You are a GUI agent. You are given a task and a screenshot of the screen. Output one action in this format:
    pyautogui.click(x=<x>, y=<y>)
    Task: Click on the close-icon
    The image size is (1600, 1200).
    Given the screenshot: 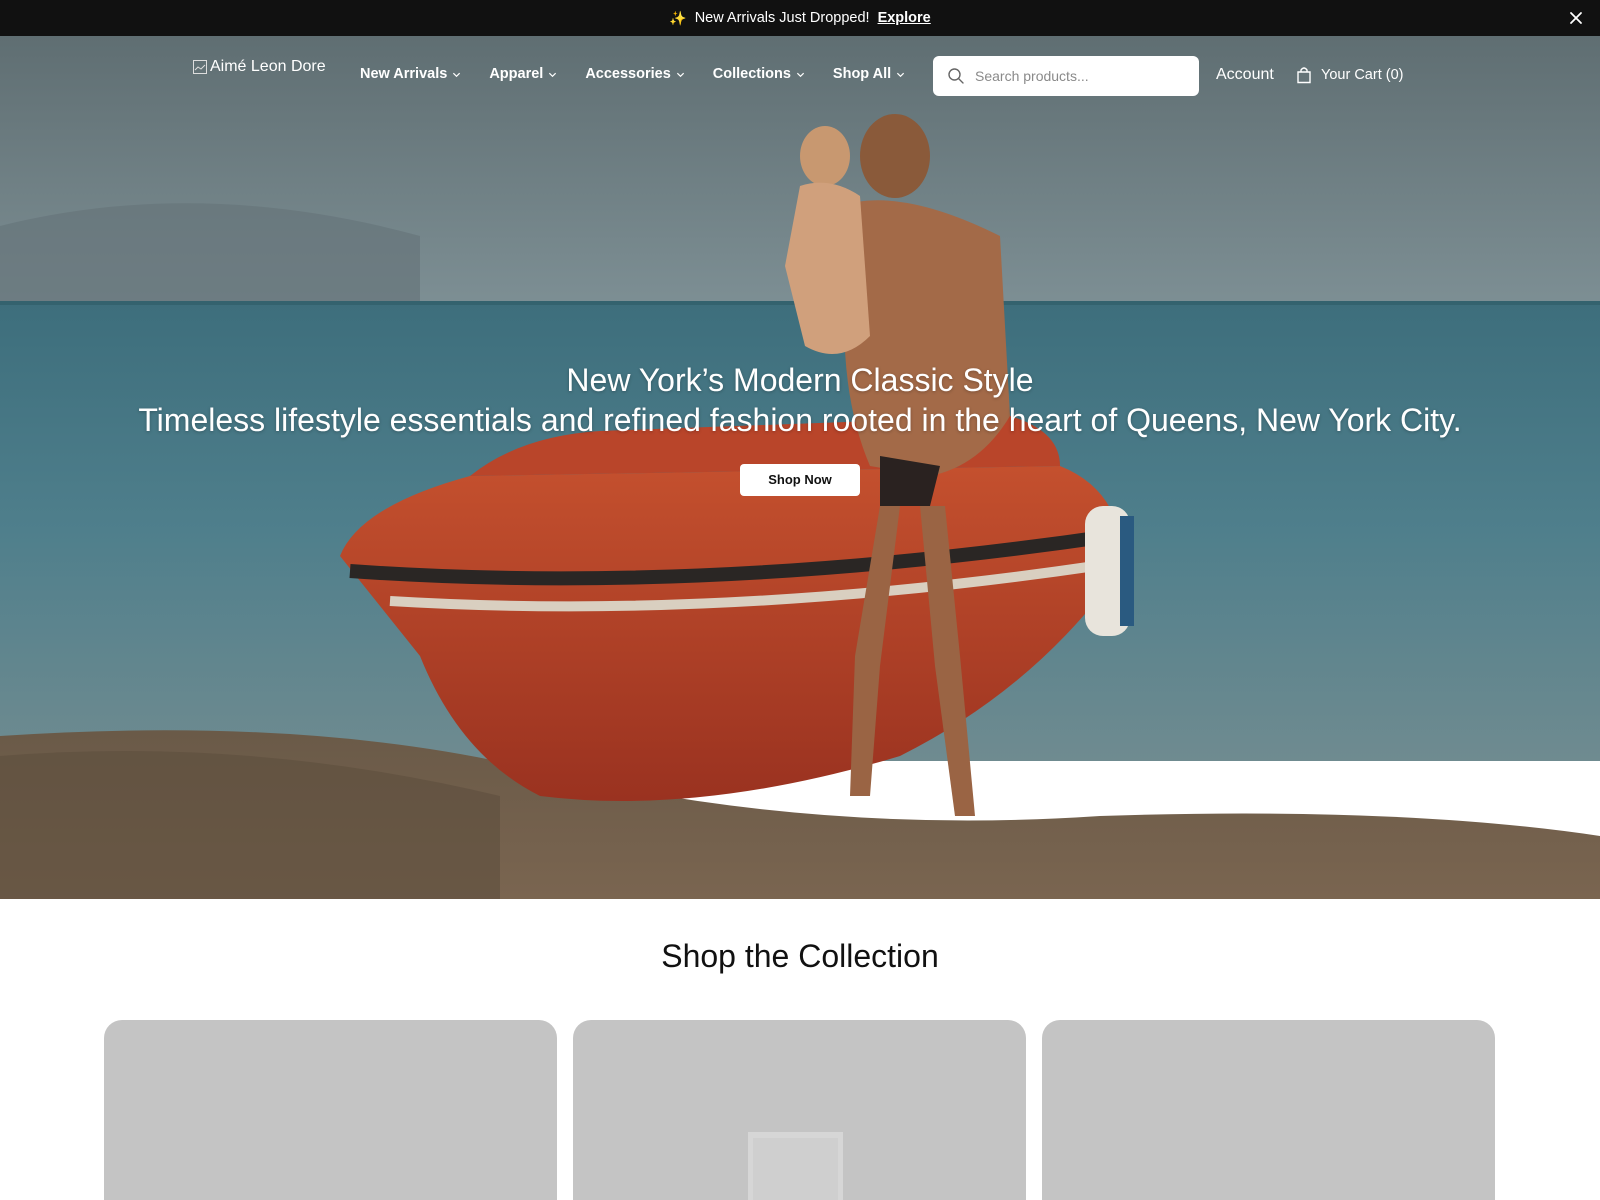 What is the action you would take?
    pyautogui.click(x=1576, y=18)
    